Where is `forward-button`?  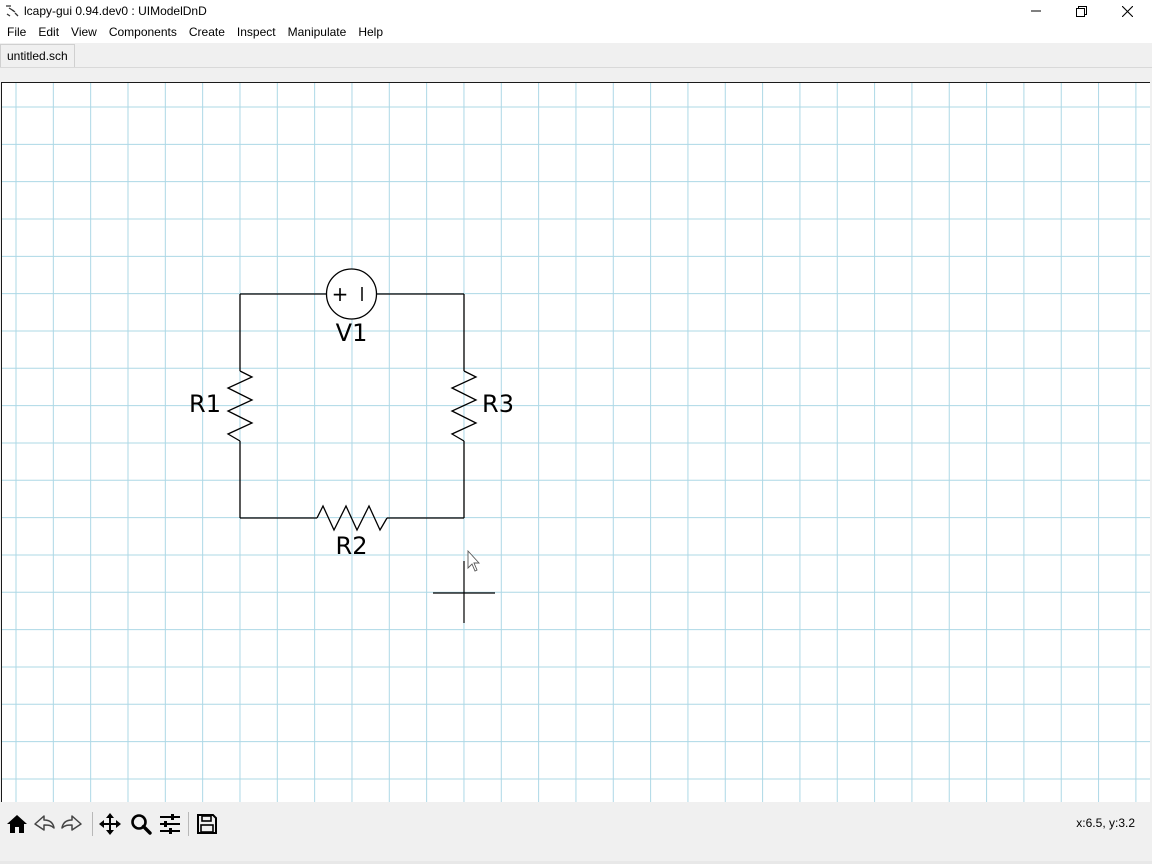
forward-button is located at coordinates (72, 824).